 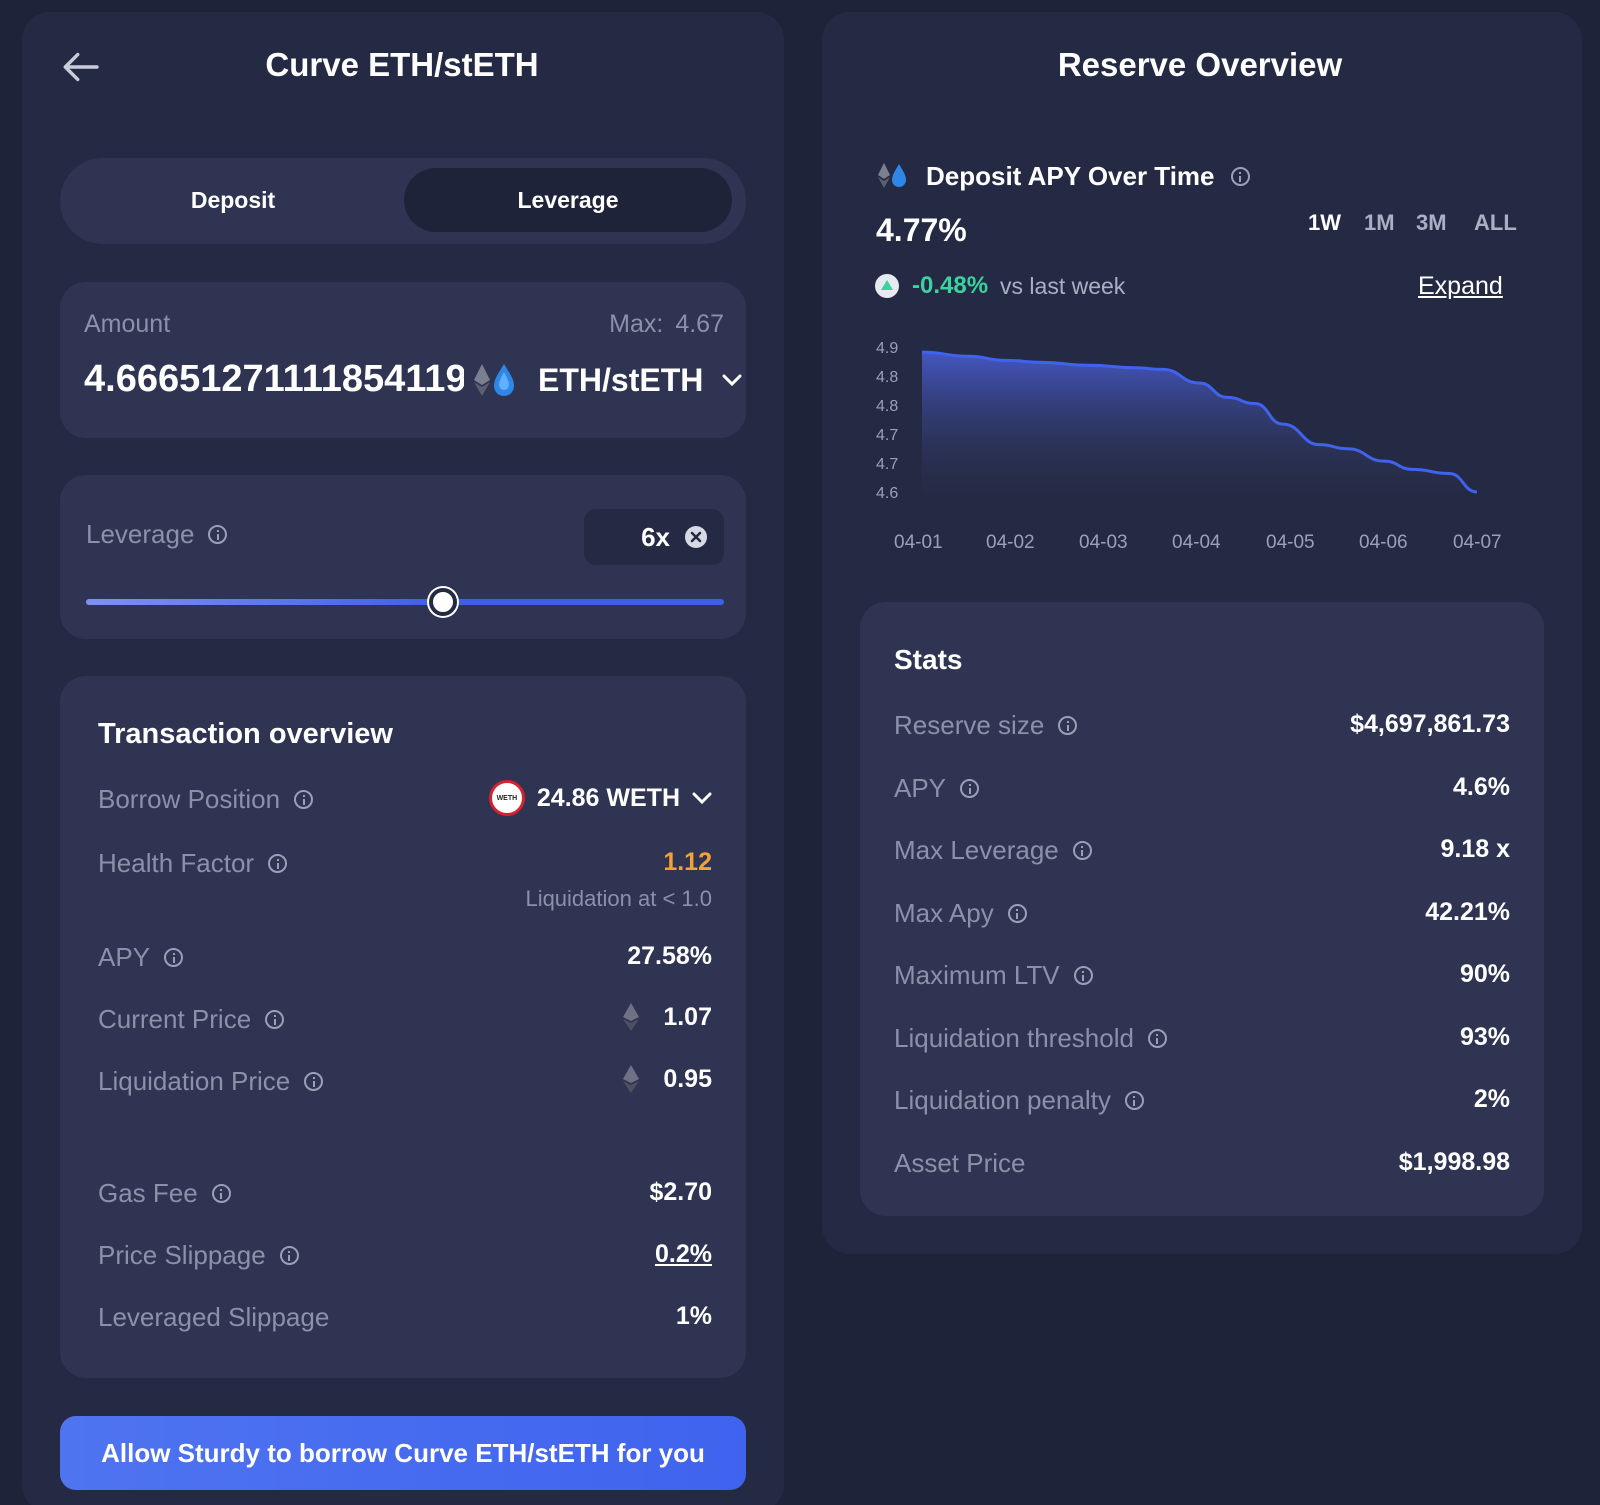 What do you see at coordinates (194, 1081) in the screenshot?
I see `liquidation-price-label: Liquidation Price` at bounding box center [194, 1081].